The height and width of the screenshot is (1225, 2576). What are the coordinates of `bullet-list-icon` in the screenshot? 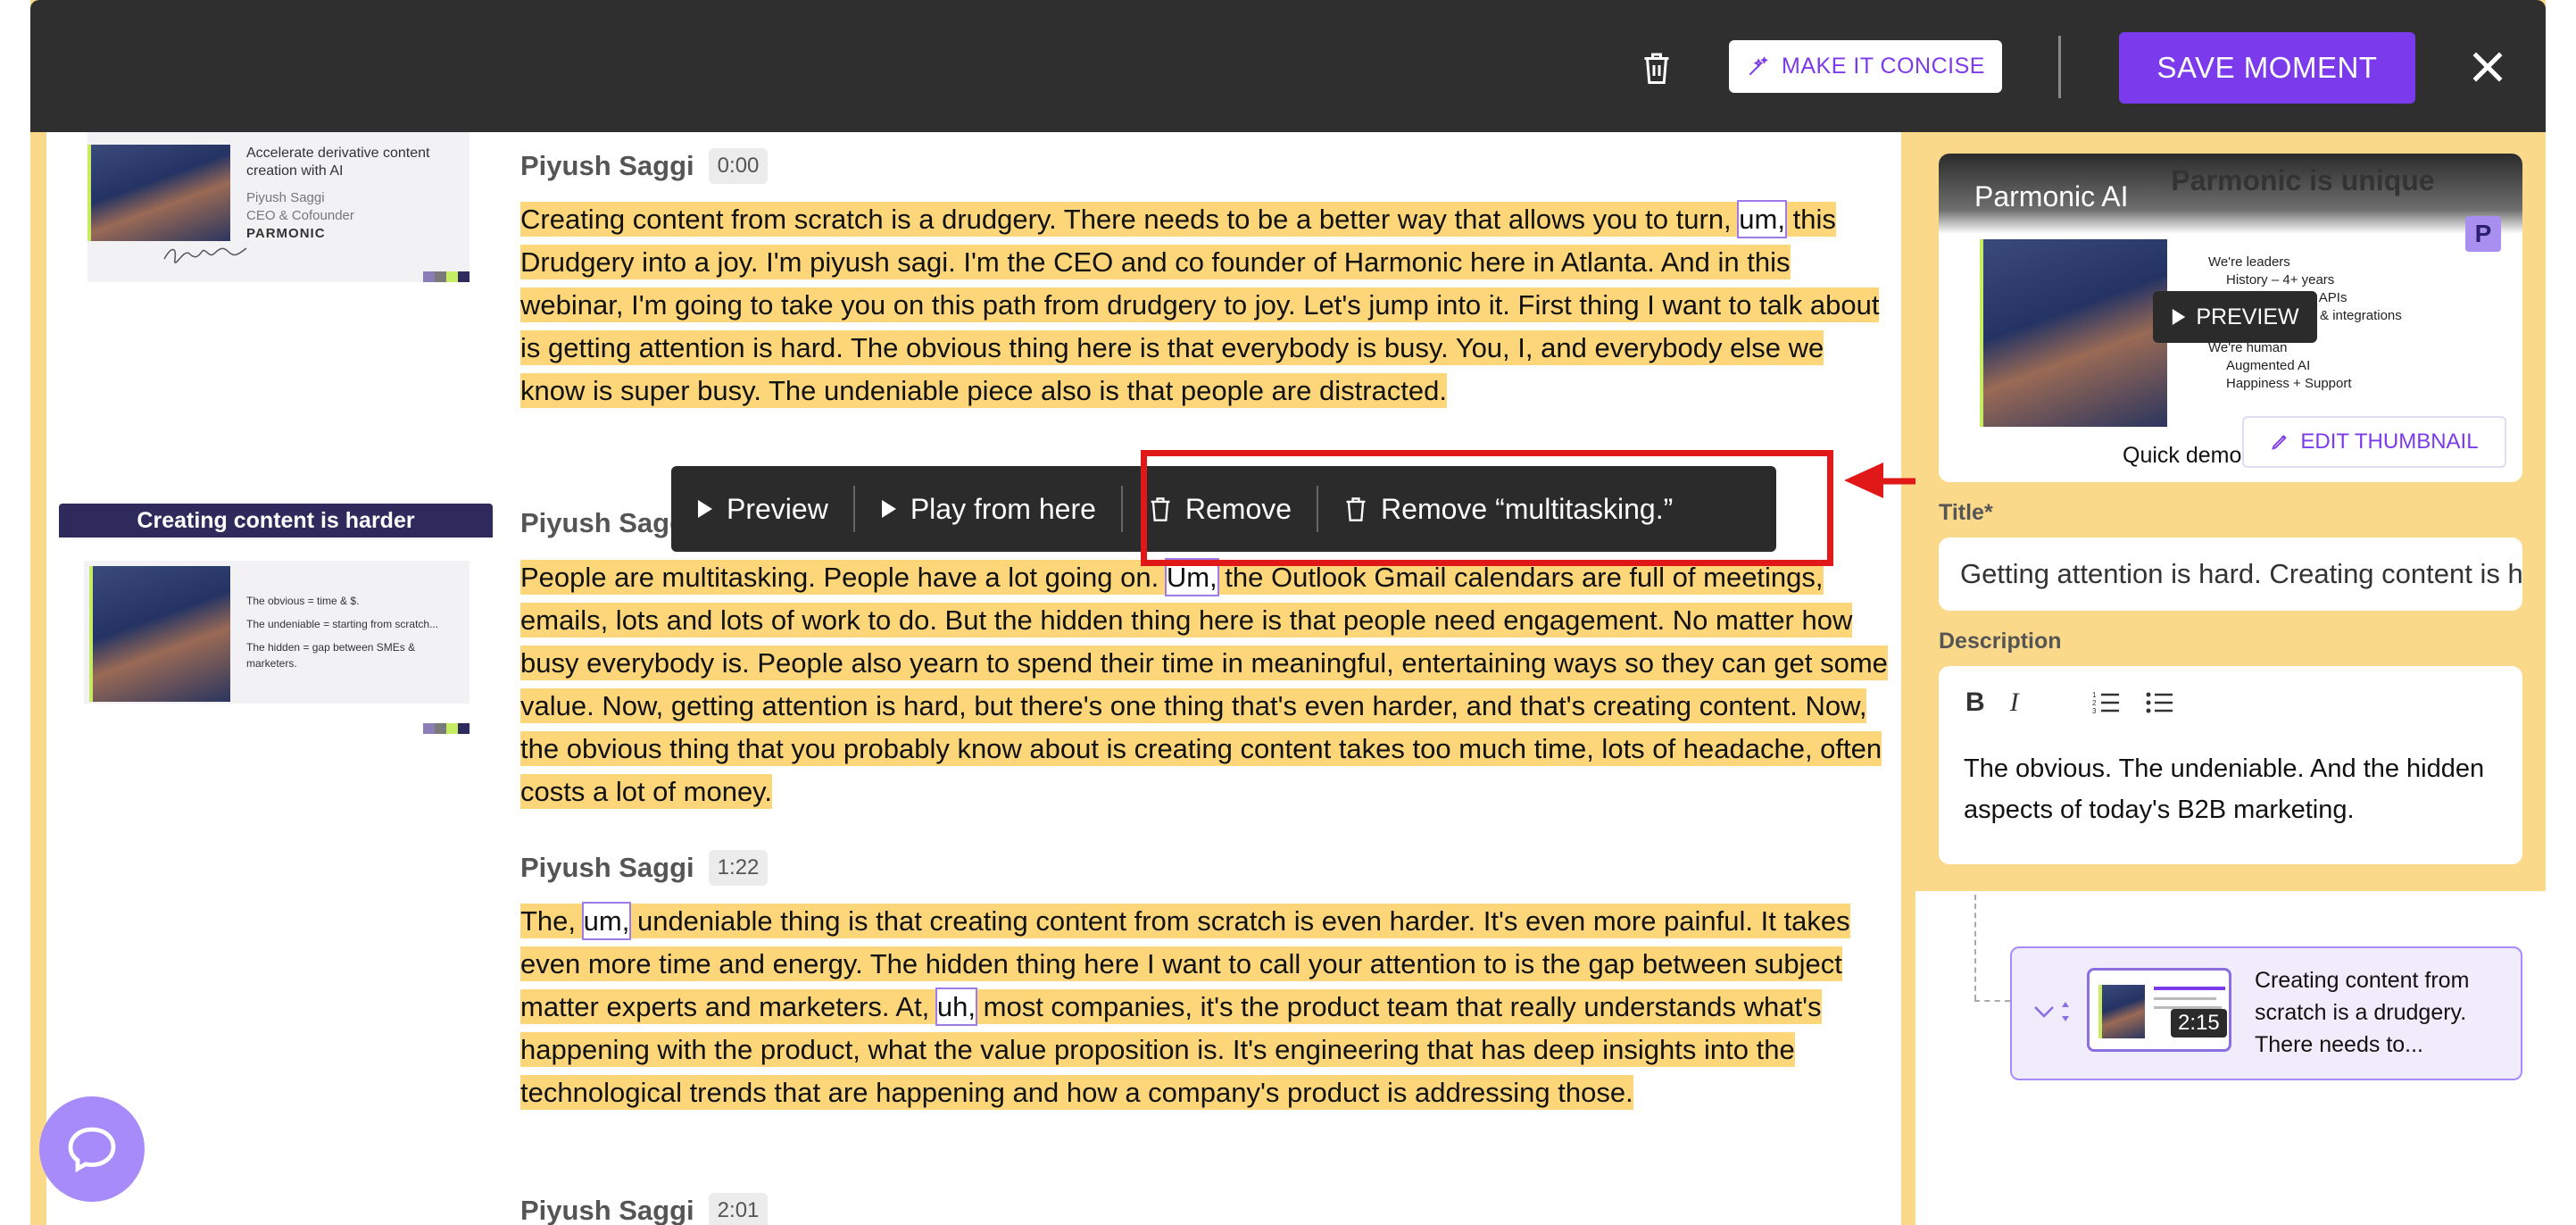 It's located at (2160, 703).